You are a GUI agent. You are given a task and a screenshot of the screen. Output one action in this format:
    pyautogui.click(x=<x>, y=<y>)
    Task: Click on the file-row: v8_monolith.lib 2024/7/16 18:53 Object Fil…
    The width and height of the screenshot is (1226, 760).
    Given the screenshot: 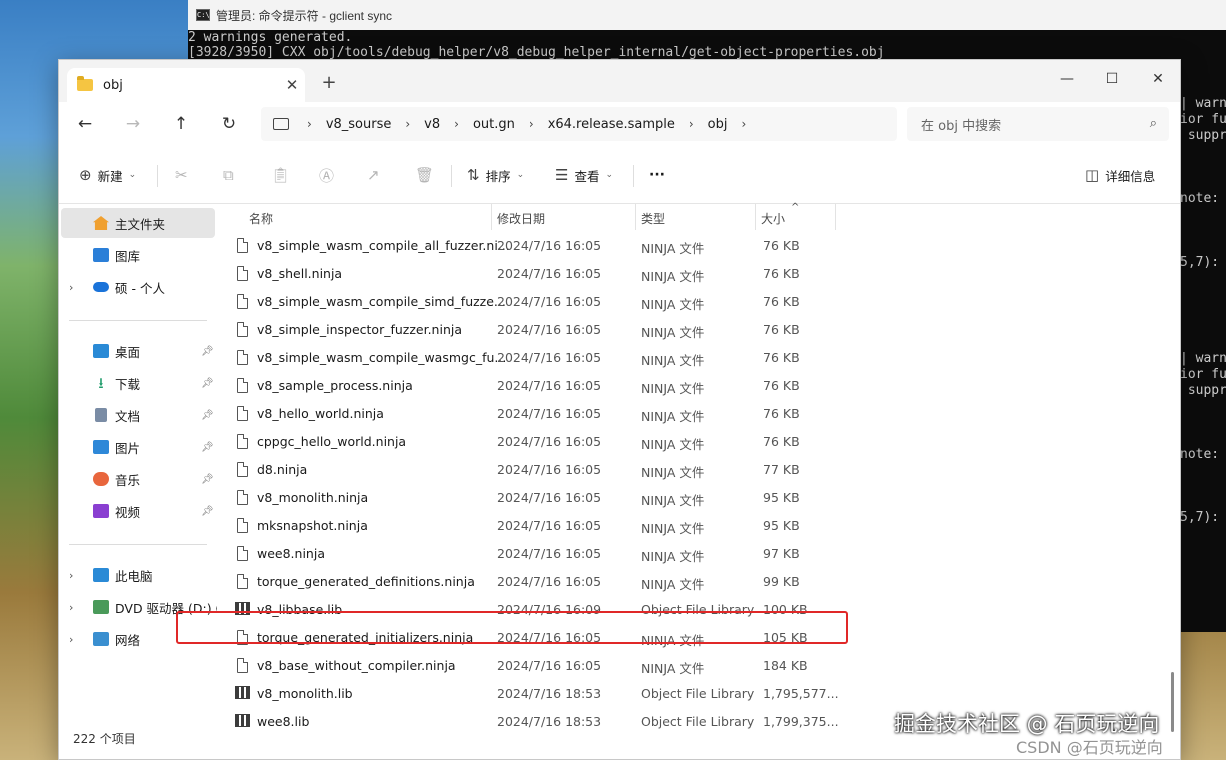 What is the action you would take?
    pyautogui.click(x=537, y=694)
    